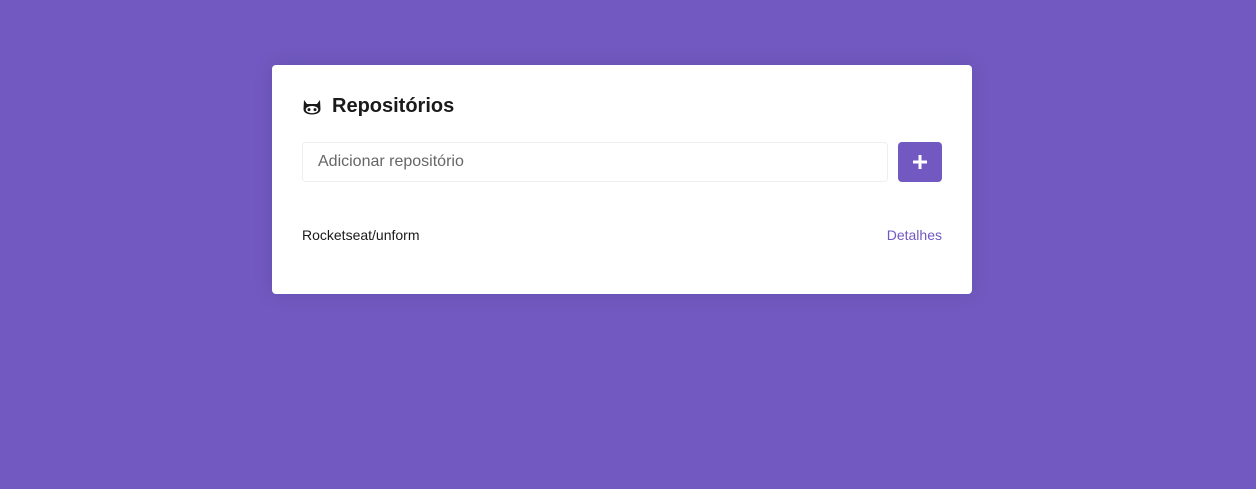 The width and height of the screenshot is (1256, 489). I want to click on add-repository-form, so click(622, 162).